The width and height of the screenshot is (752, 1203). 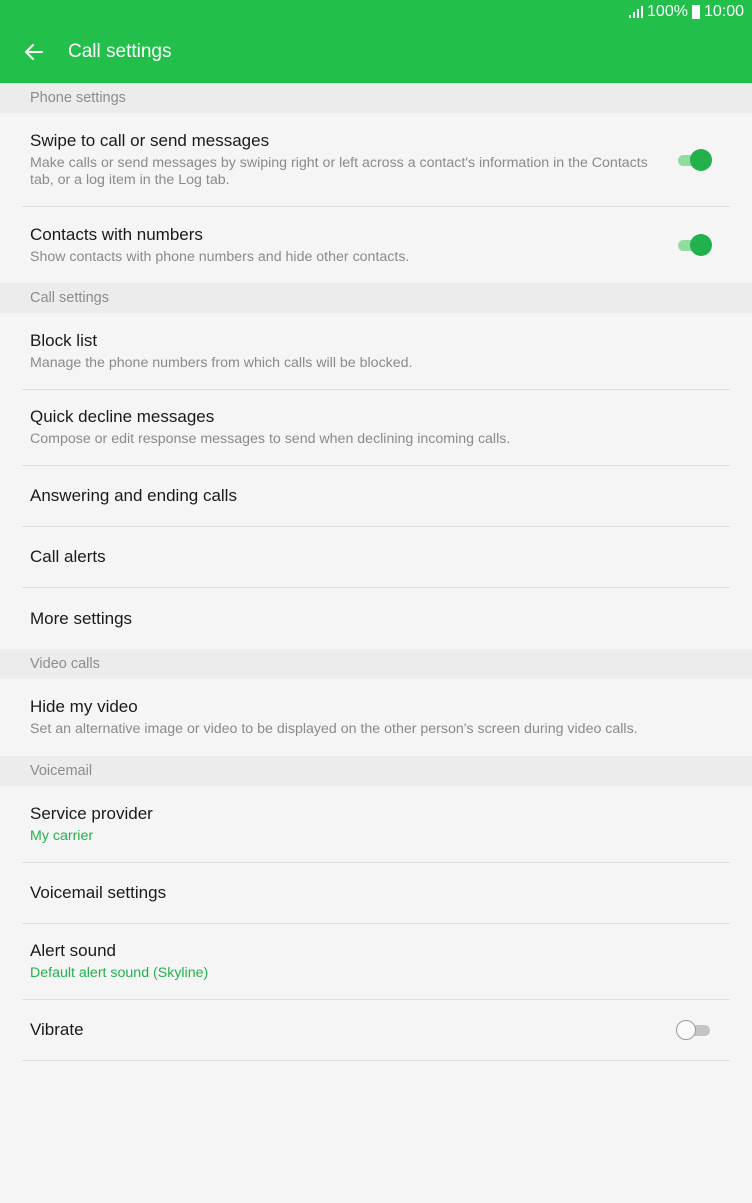 What do you see at coordinates (91, 813) in the screenshot?
I see `setting-title: Service provider` at bounding box center [91, 813].